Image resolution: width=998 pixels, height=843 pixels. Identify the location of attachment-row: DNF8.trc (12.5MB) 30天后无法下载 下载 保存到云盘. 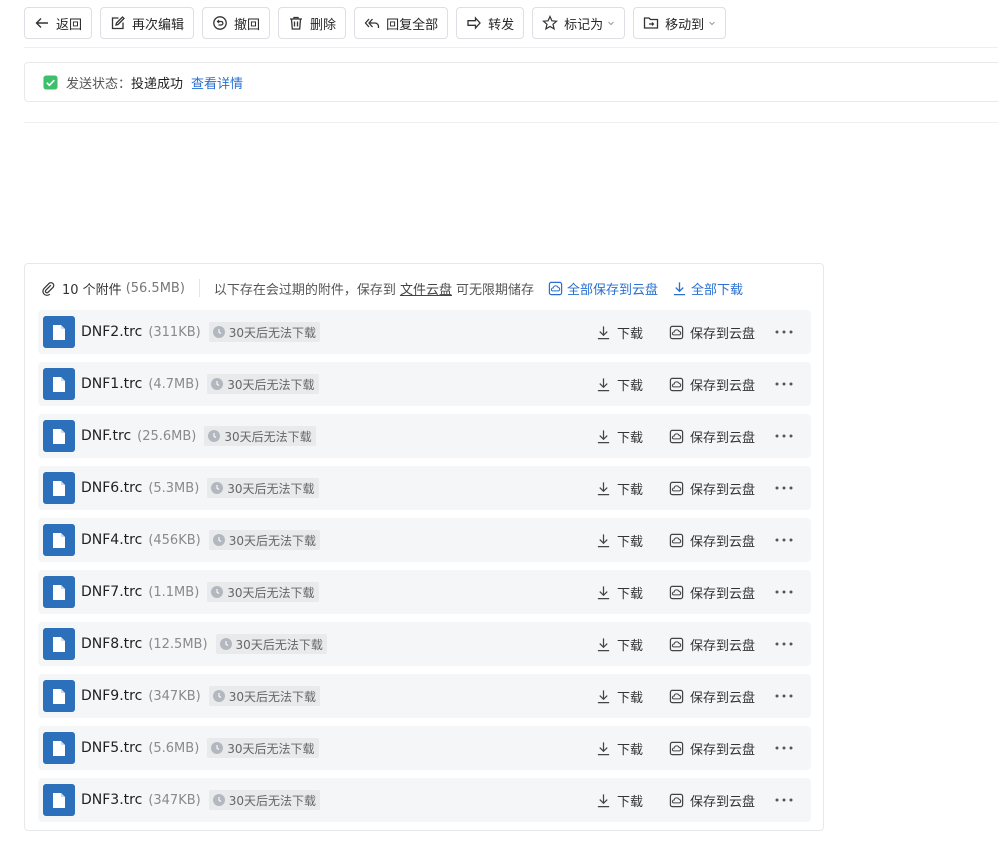
(424, 644).